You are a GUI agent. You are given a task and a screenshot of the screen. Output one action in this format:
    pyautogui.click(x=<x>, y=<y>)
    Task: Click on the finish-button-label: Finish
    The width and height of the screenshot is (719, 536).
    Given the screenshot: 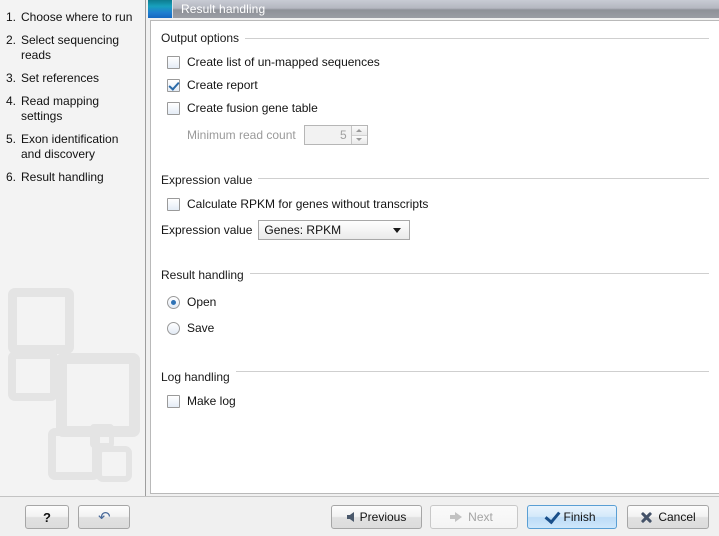 What is the action you would take?
    pyautogui.click(x=579, y=517)
    